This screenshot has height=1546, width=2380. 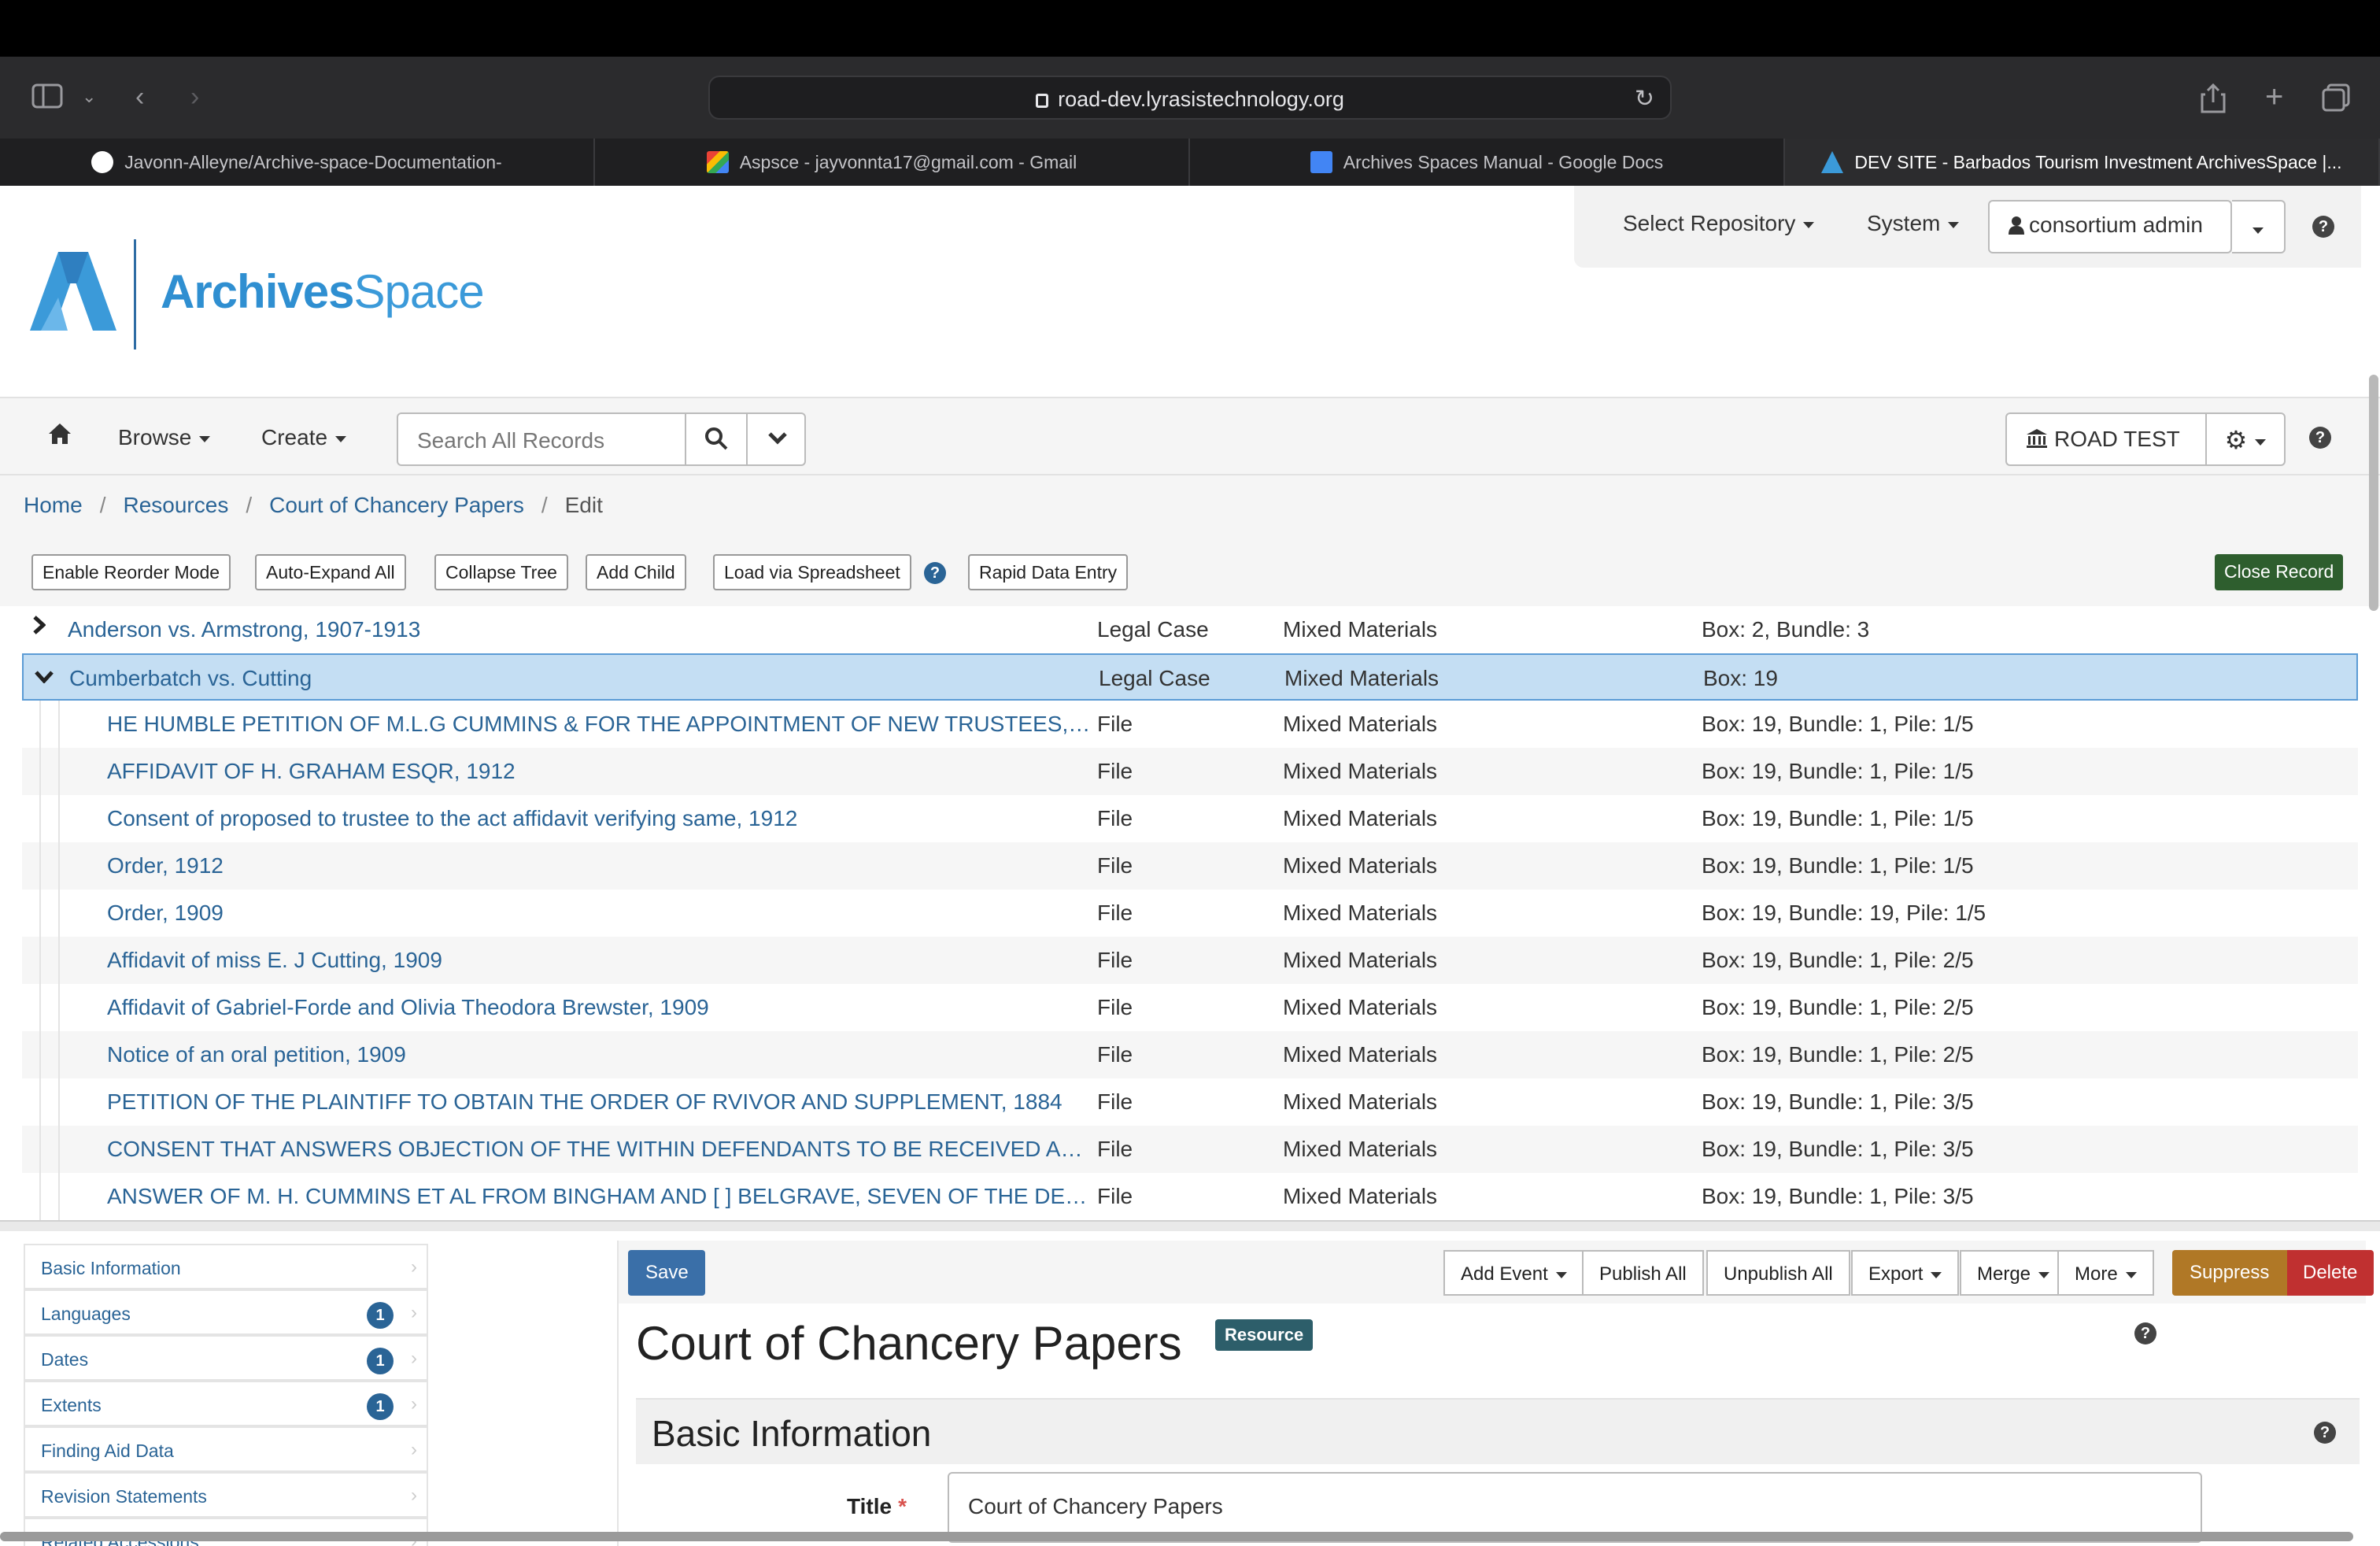 I want to click on form-nav-label: Basic Information, so click(x=111, y=1268).